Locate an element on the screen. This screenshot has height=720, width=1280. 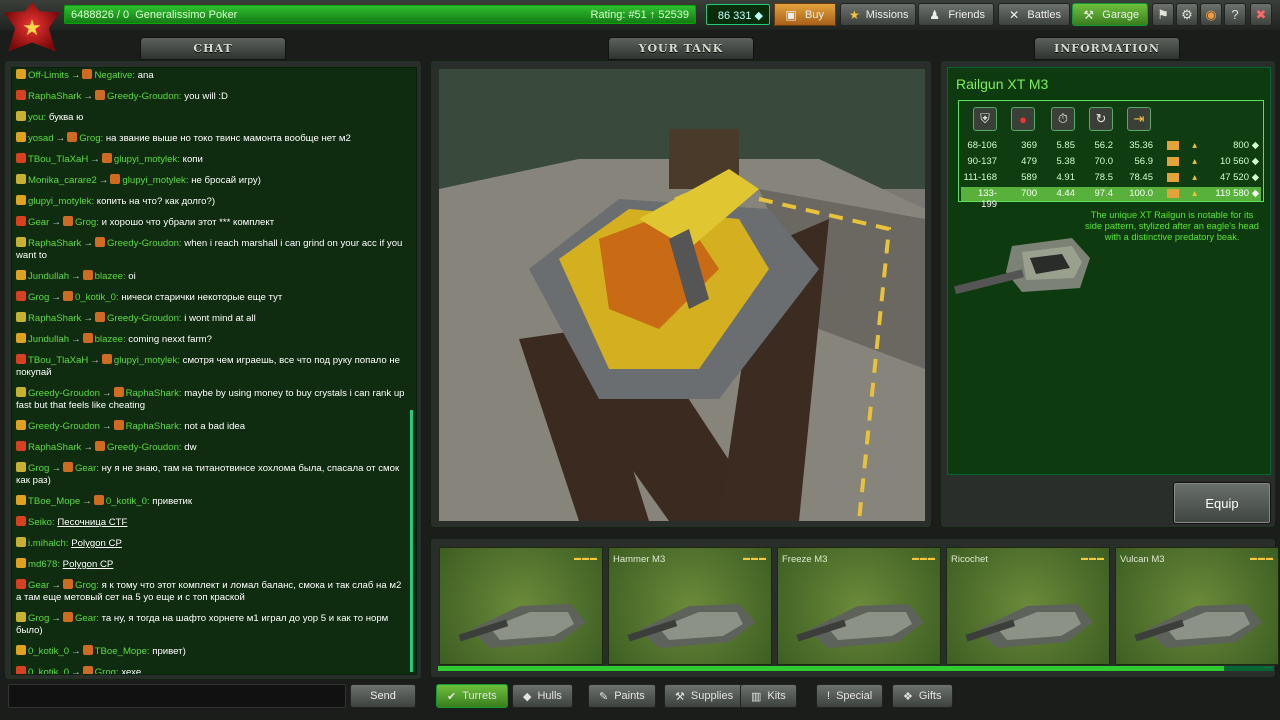
item-card: Freeze M3 ▬▬▬ is located at coordinates (859, 606).